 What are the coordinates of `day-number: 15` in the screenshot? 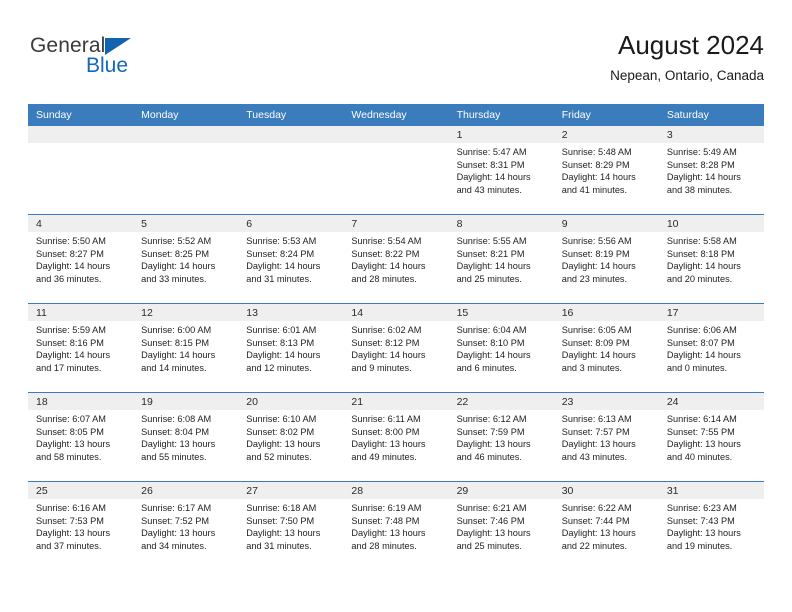 It's located at (501, 312).